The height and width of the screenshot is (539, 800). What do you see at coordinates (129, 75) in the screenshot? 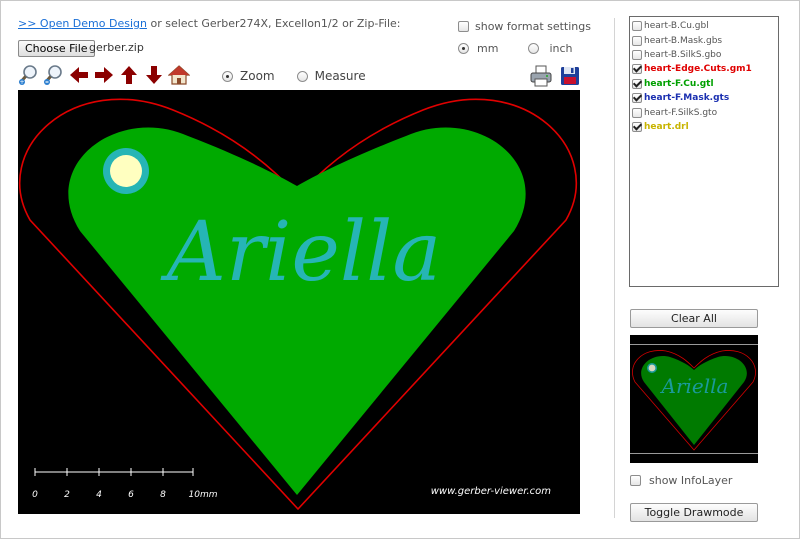
I see `arrow-up-icon` at bounding box center [129, 75].